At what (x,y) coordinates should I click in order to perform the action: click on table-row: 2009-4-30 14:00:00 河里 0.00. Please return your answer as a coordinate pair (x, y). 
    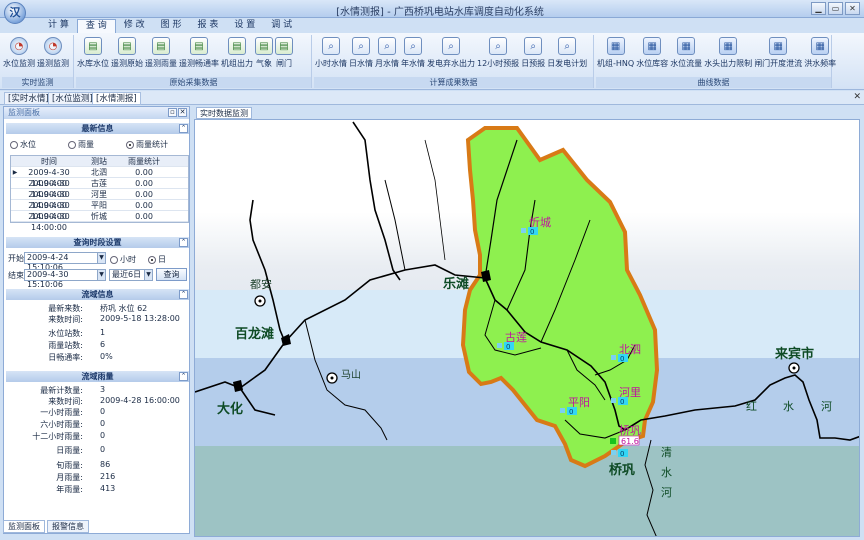
    Looking at the image, I should click on (99, 199).